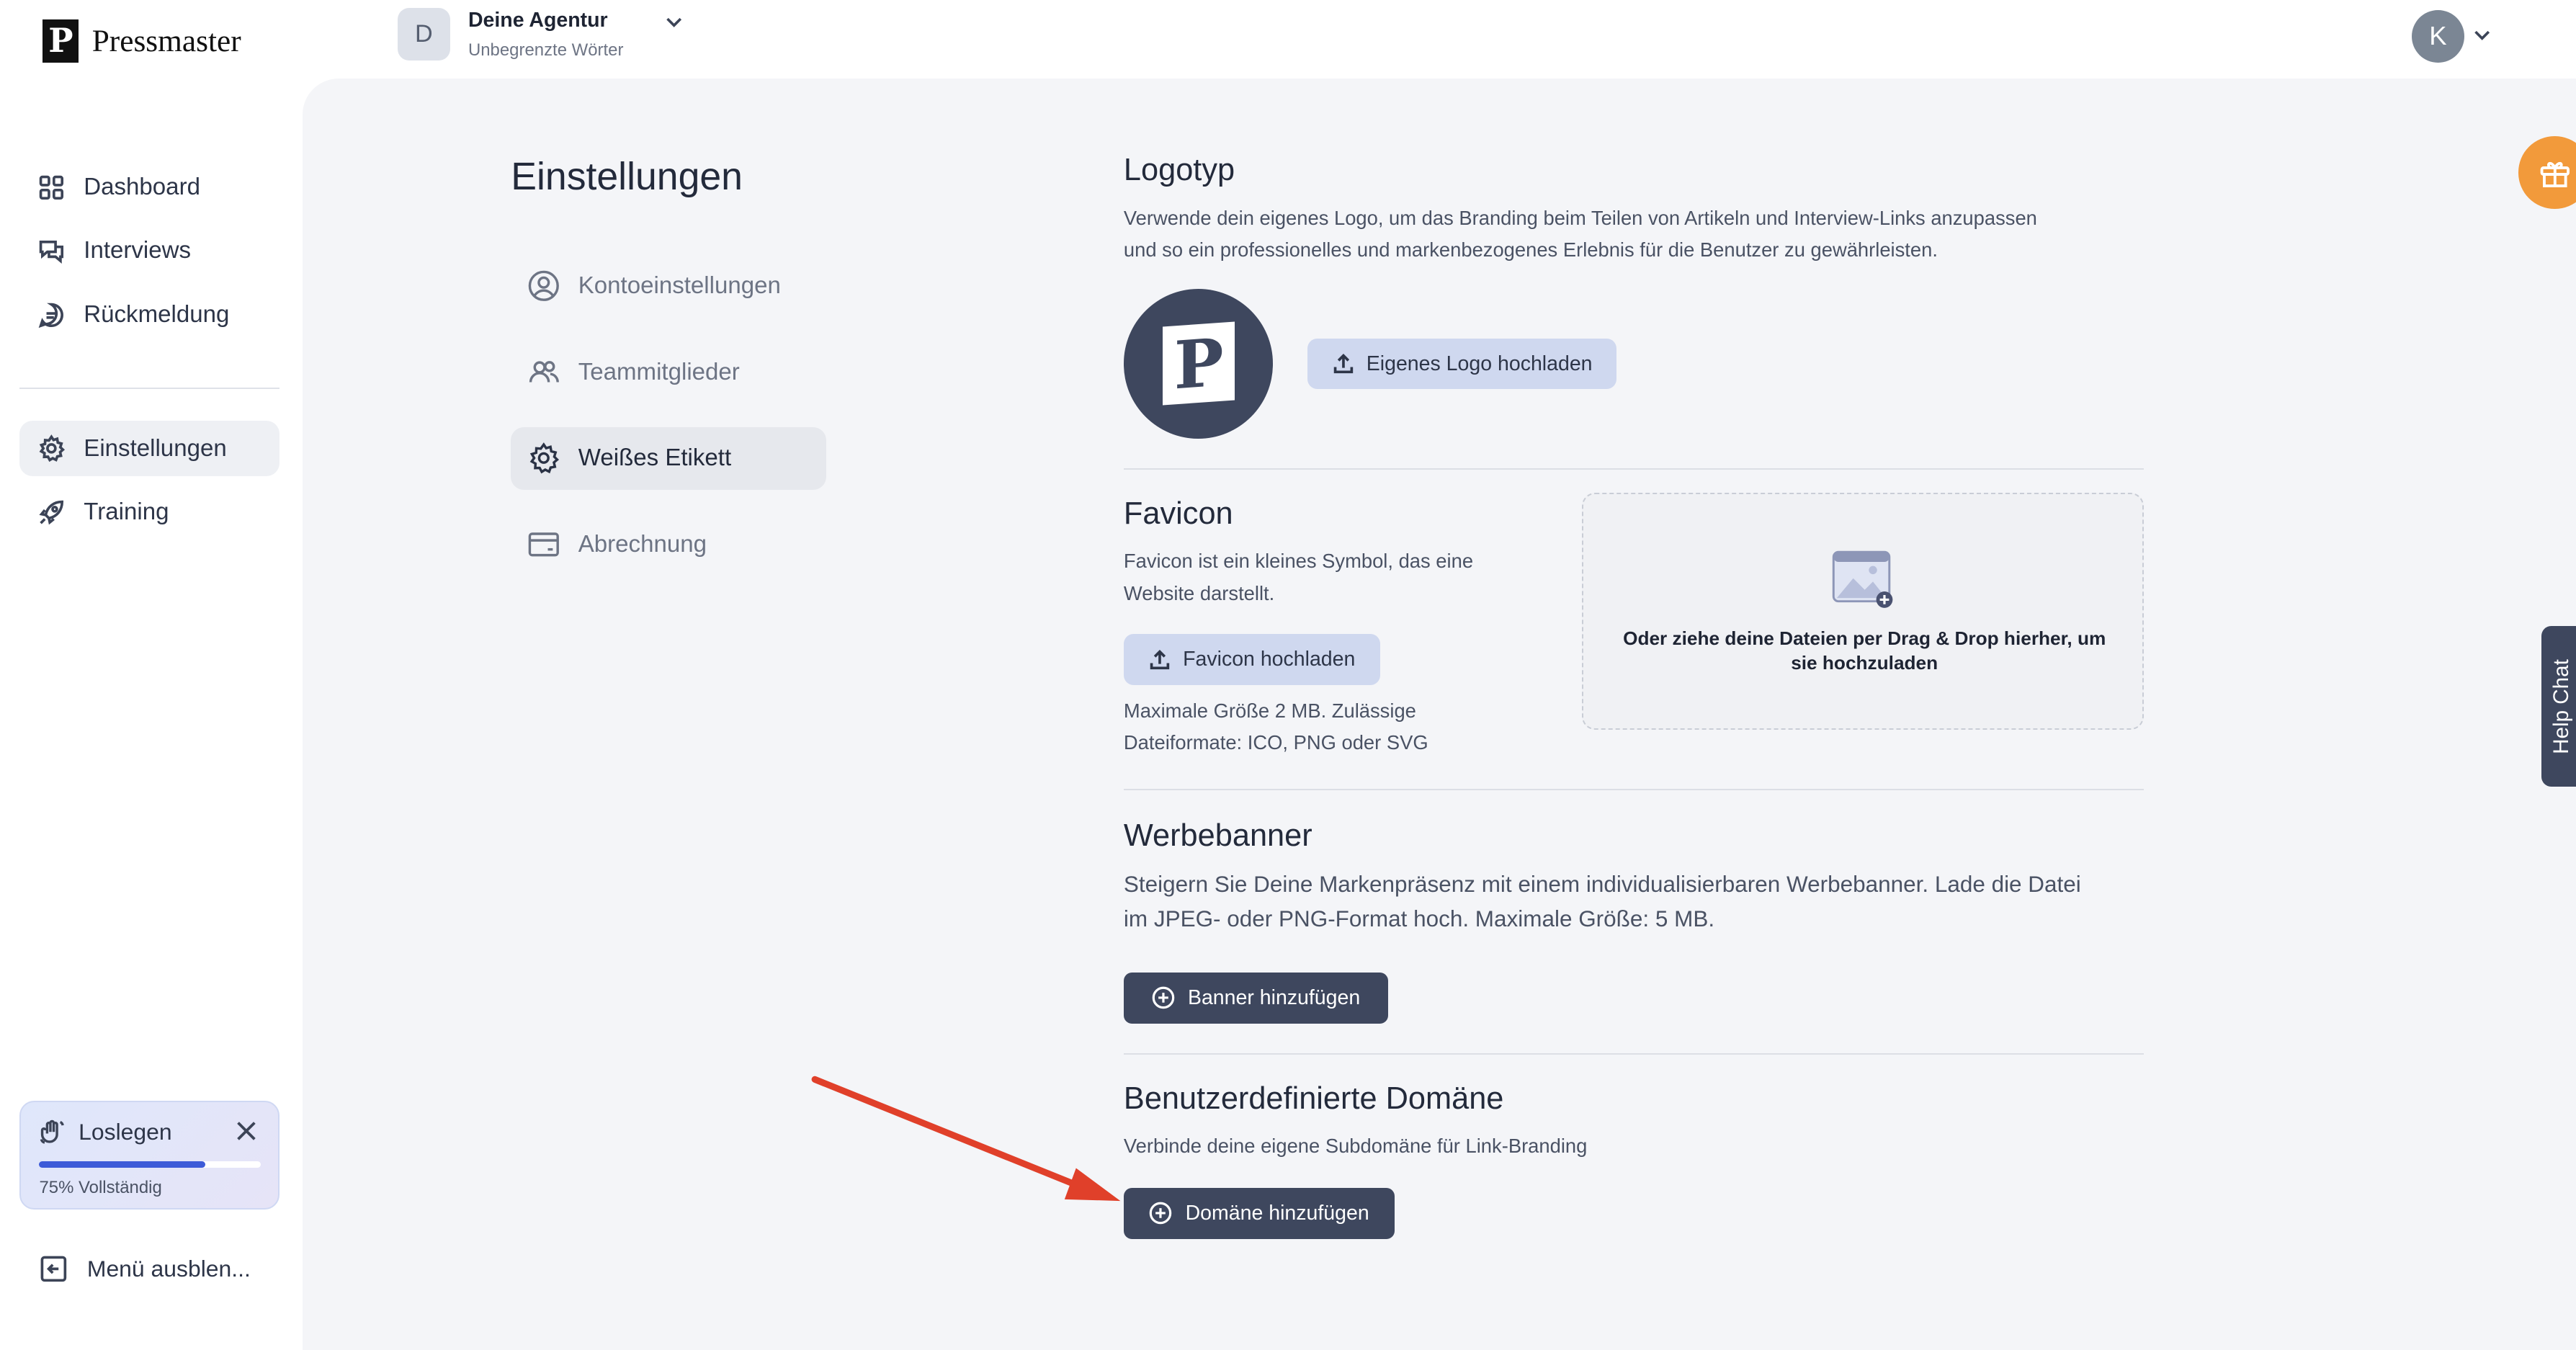 The height and width of the screenshot is (1350, 2576). I want to click on tab-team-members: Teammitglieder, so click(668, 372).